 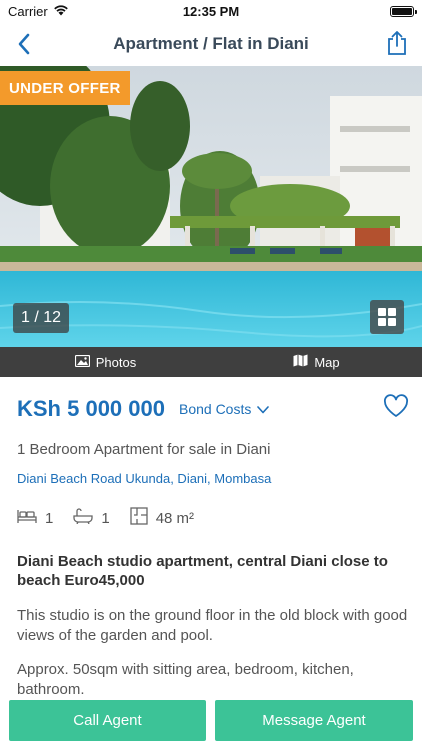 What do you see at coordinates (144, 478) in the screenshot?
I see `listing-address: Diani Beach Road Ukunda, Diani, Mombasa` at bounding box center [144, 478].